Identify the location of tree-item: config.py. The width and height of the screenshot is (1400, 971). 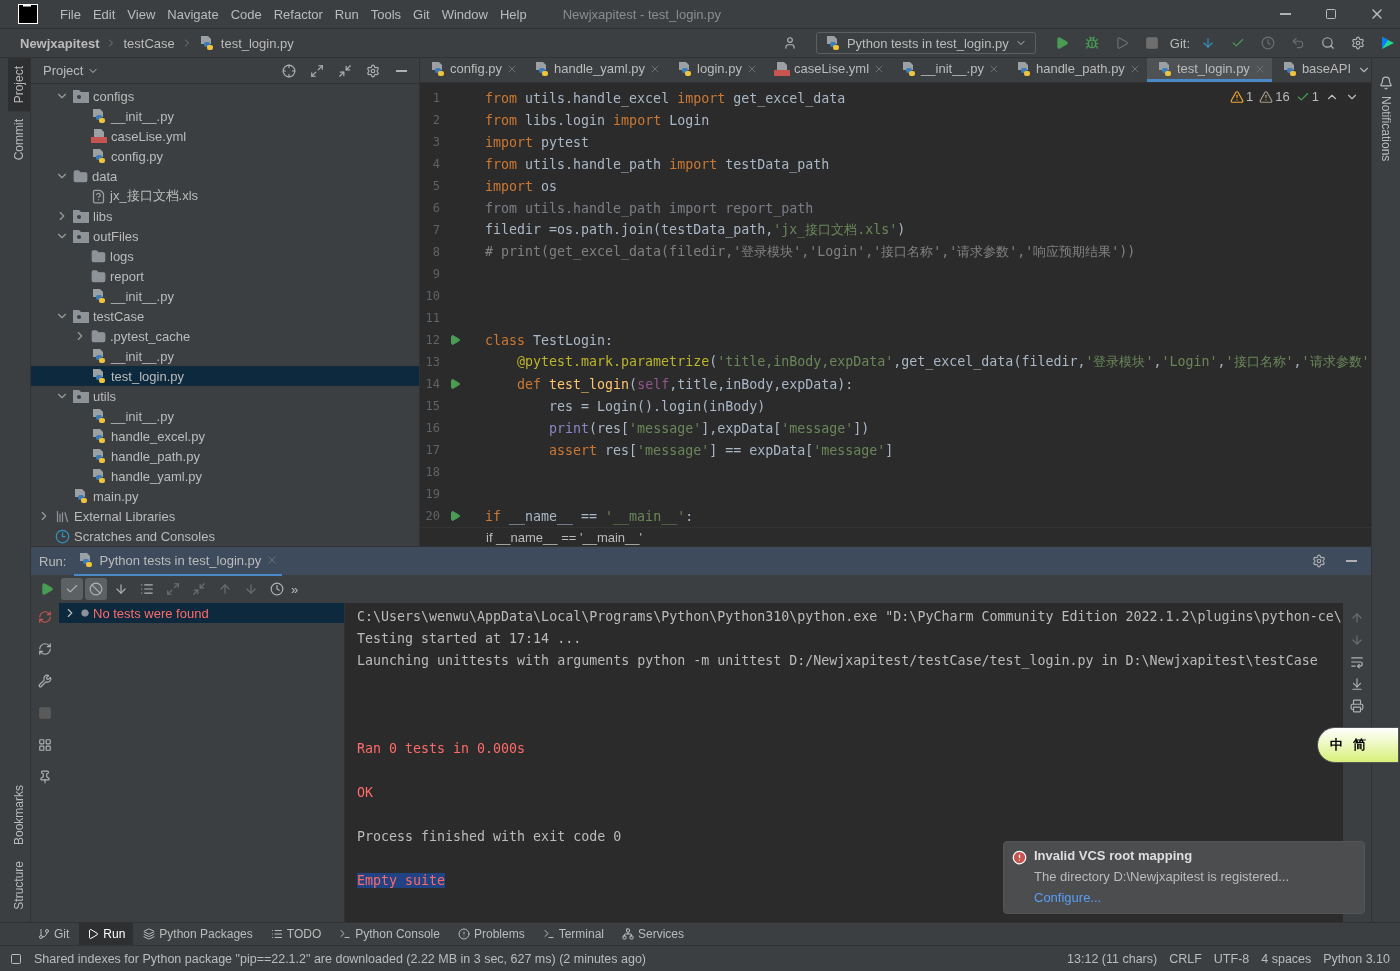
(225, 156).